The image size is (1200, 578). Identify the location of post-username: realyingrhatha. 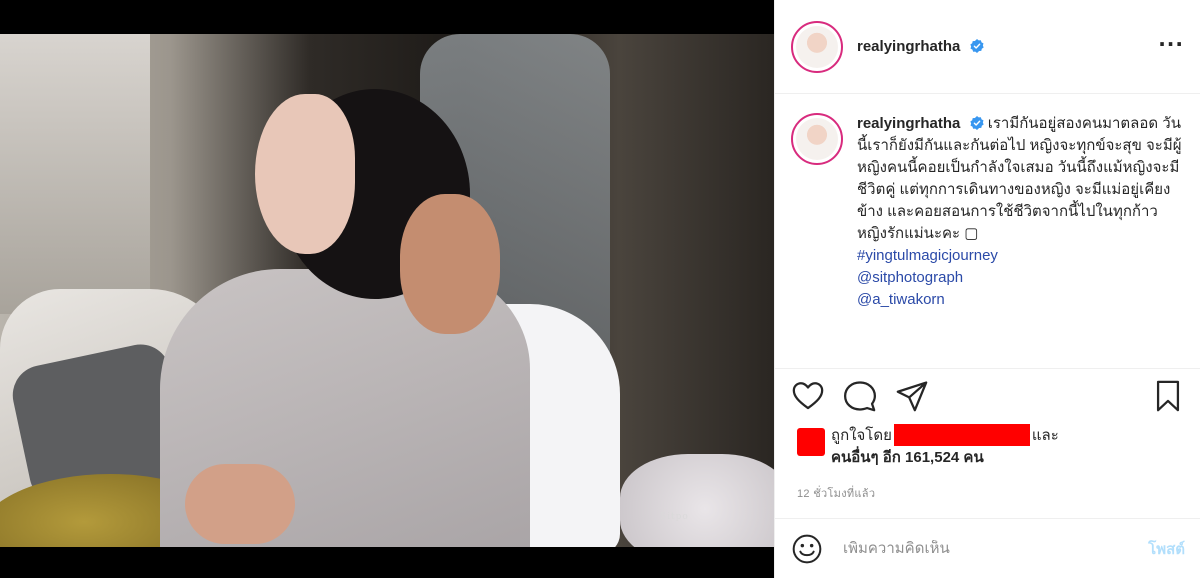
(920, 46).